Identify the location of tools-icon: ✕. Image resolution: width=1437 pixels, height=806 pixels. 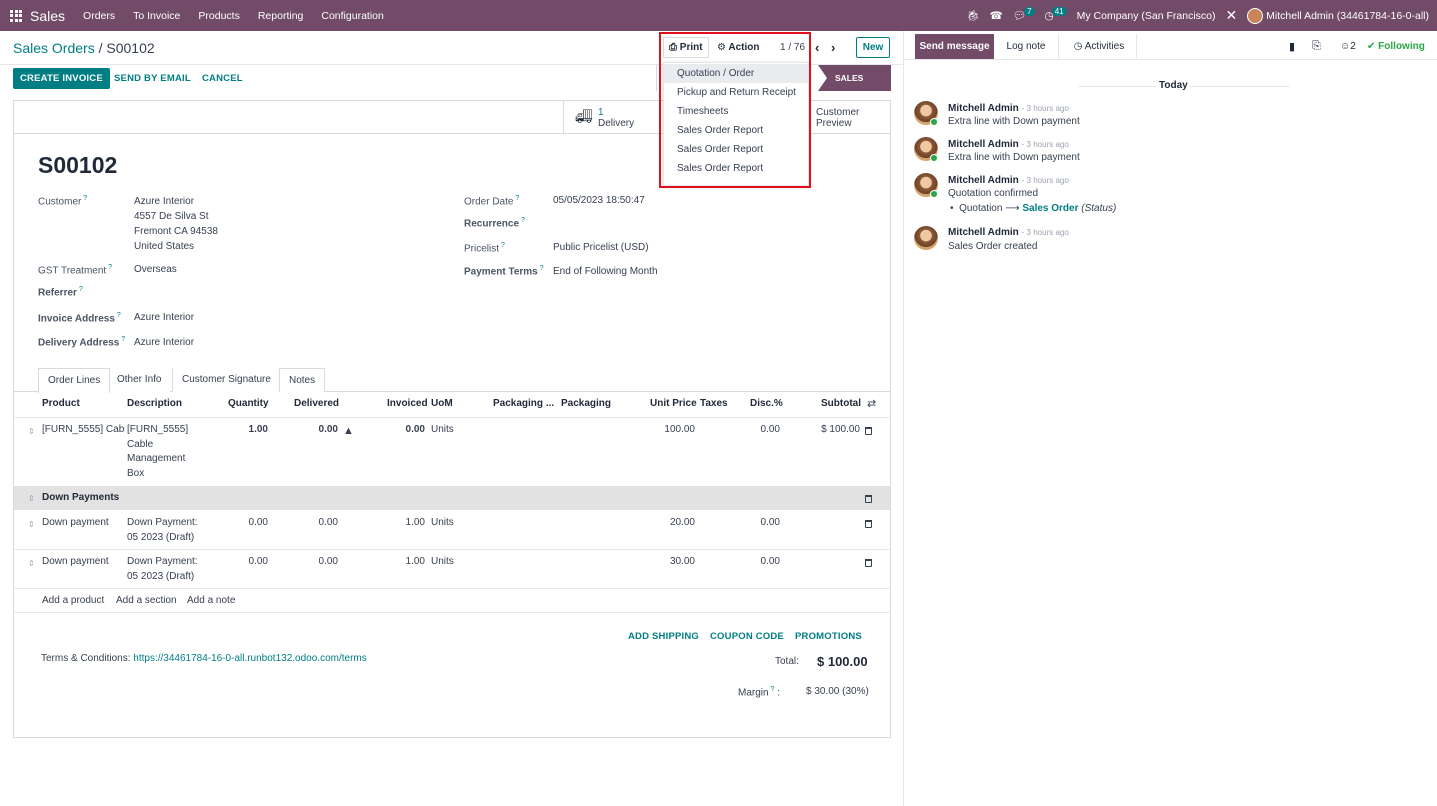
(1232, 15).